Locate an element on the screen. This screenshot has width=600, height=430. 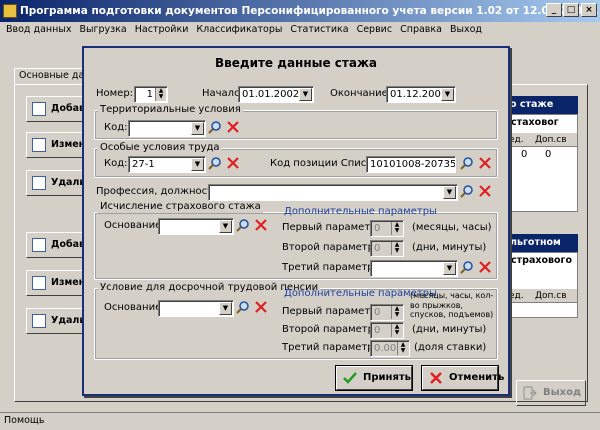
special-code-select: 27-1 ▼ is located at coordinates (167, 164).